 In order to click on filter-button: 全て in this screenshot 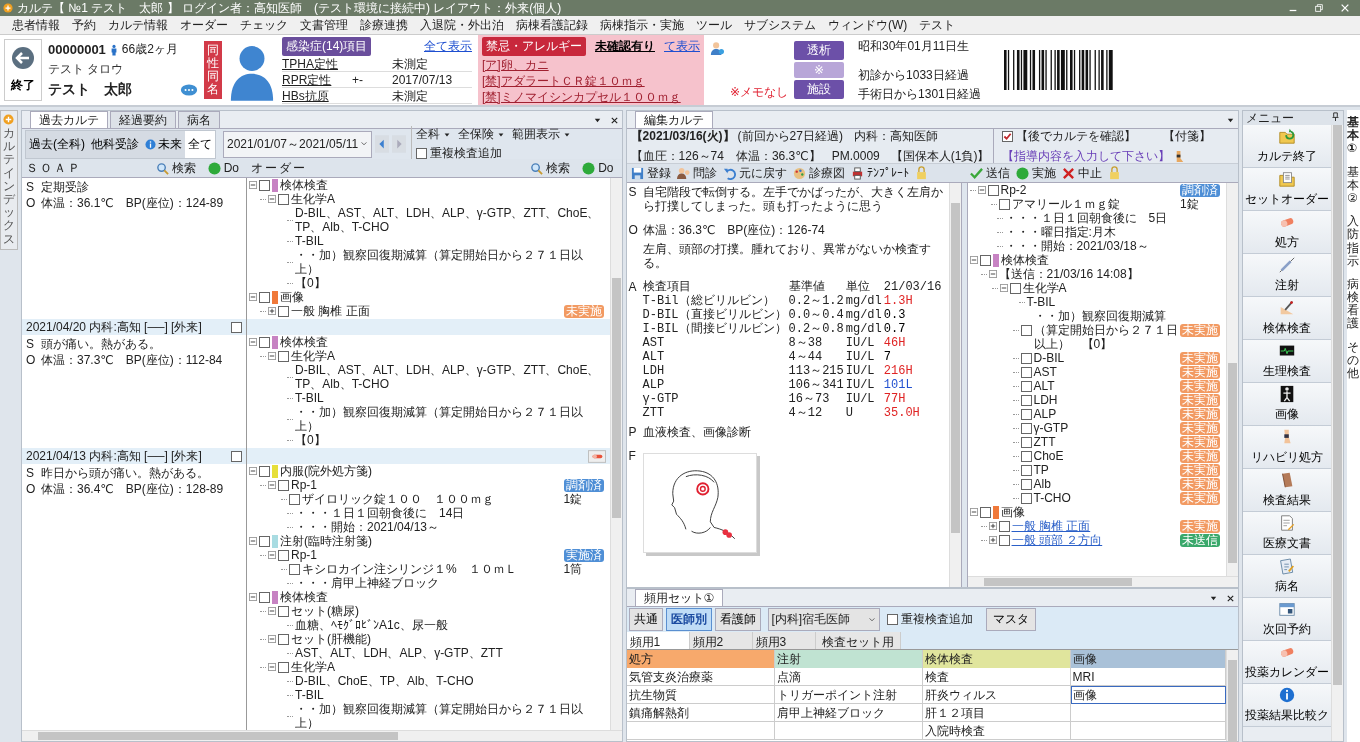, I will do `click(200, 144)`.